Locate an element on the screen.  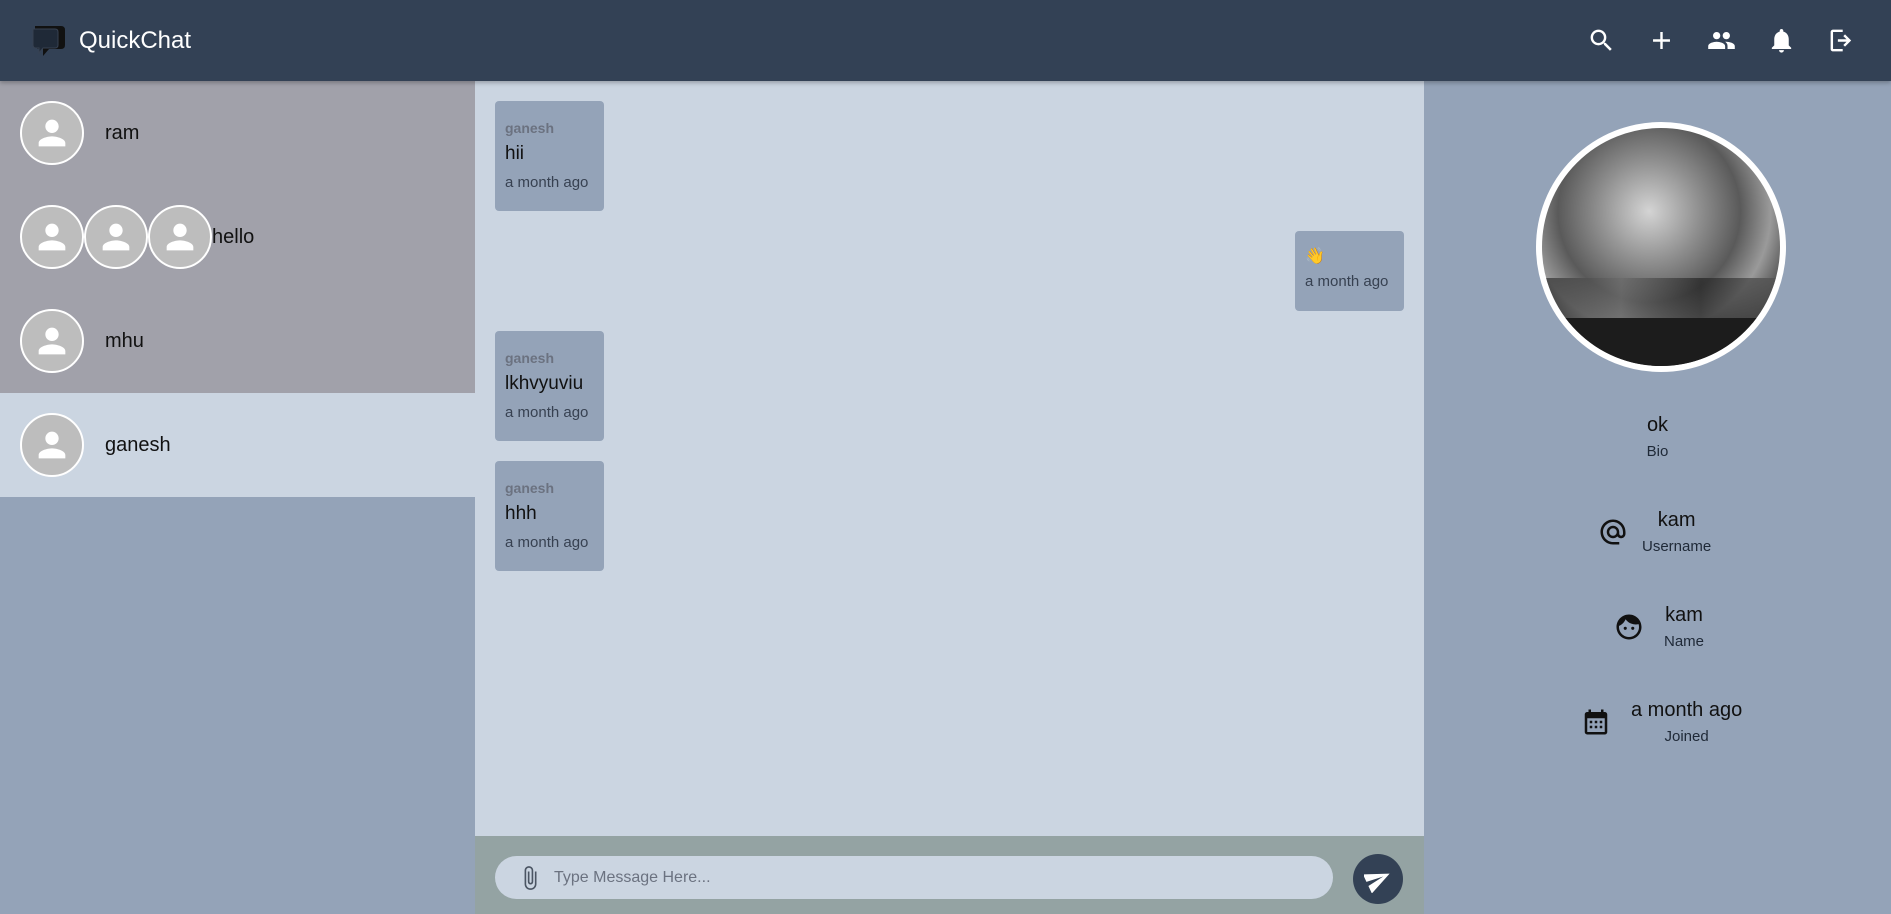
username-row: kam Username is located at coordinates (1654, 532).